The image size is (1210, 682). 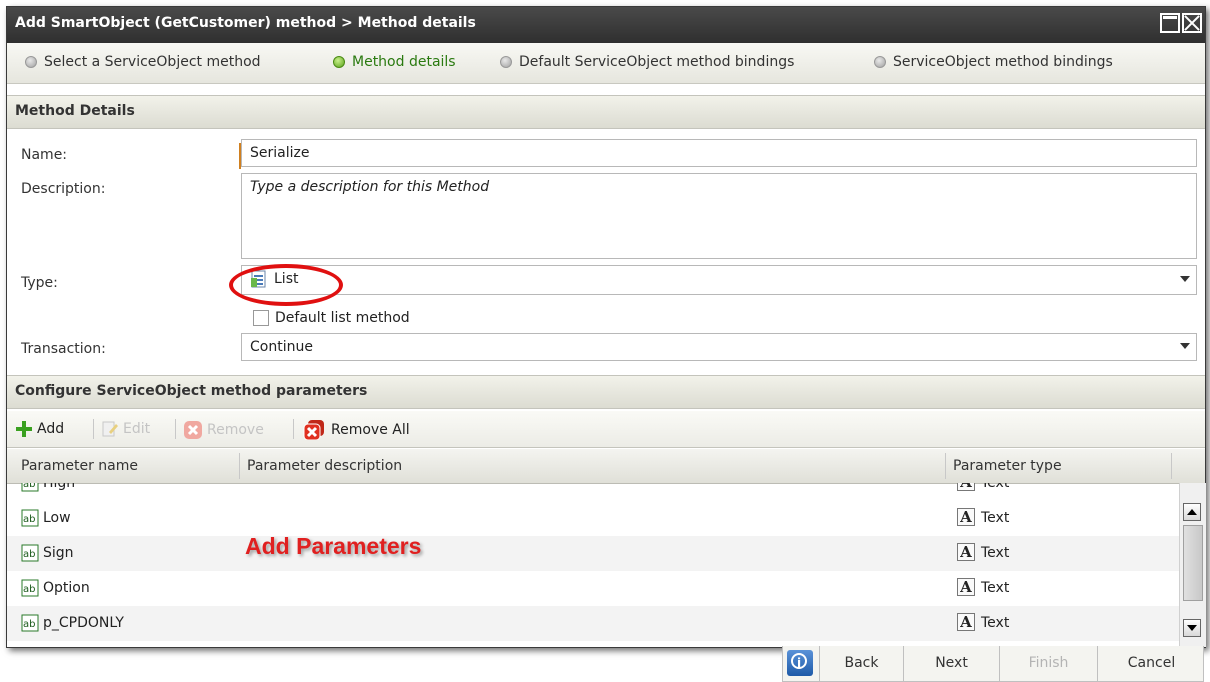 What do you see at coordinates (44, 155) in the screenshot?
I see `name-label: Name:` at bounding box center [44, 155].